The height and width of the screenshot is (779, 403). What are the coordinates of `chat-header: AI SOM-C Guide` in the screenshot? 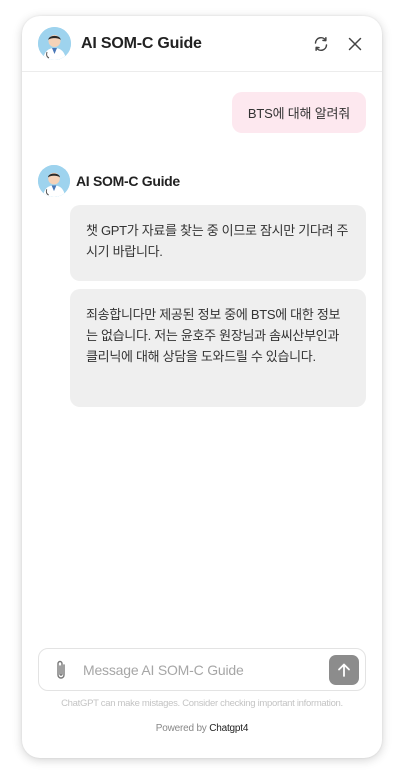 It's located at (202, 44).